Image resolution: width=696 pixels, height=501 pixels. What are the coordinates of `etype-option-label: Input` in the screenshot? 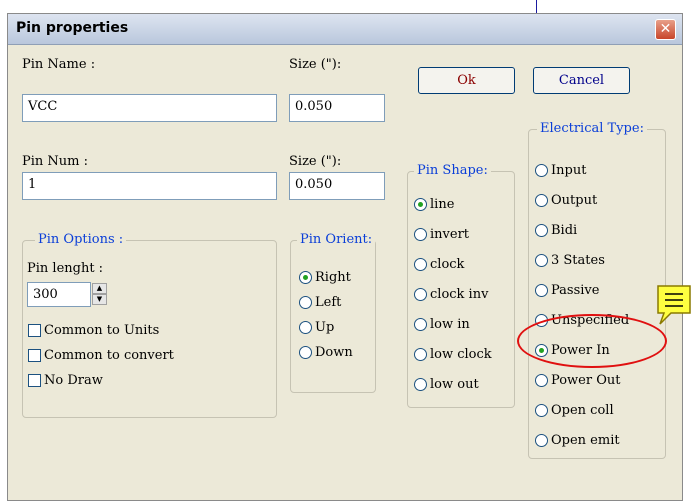 It's located at (569, 170).